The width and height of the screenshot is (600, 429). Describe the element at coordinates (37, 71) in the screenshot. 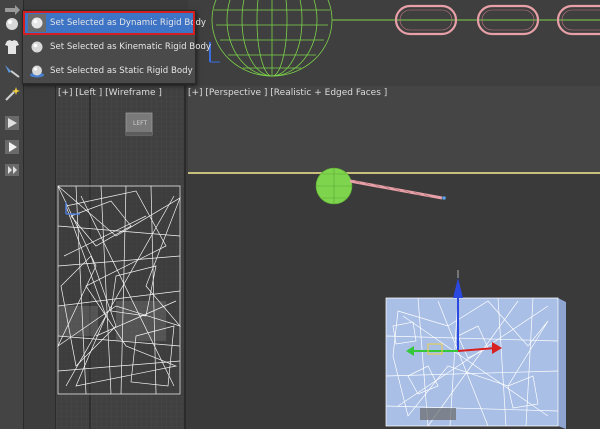

I see `static-rigid-body-icon` at that location.